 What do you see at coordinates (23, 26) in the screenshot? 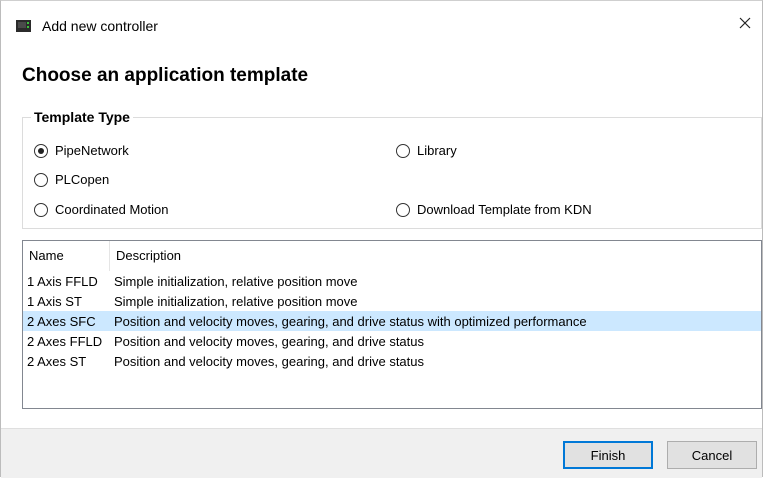
I see `controller-icon` at bounding box center [23, 26].